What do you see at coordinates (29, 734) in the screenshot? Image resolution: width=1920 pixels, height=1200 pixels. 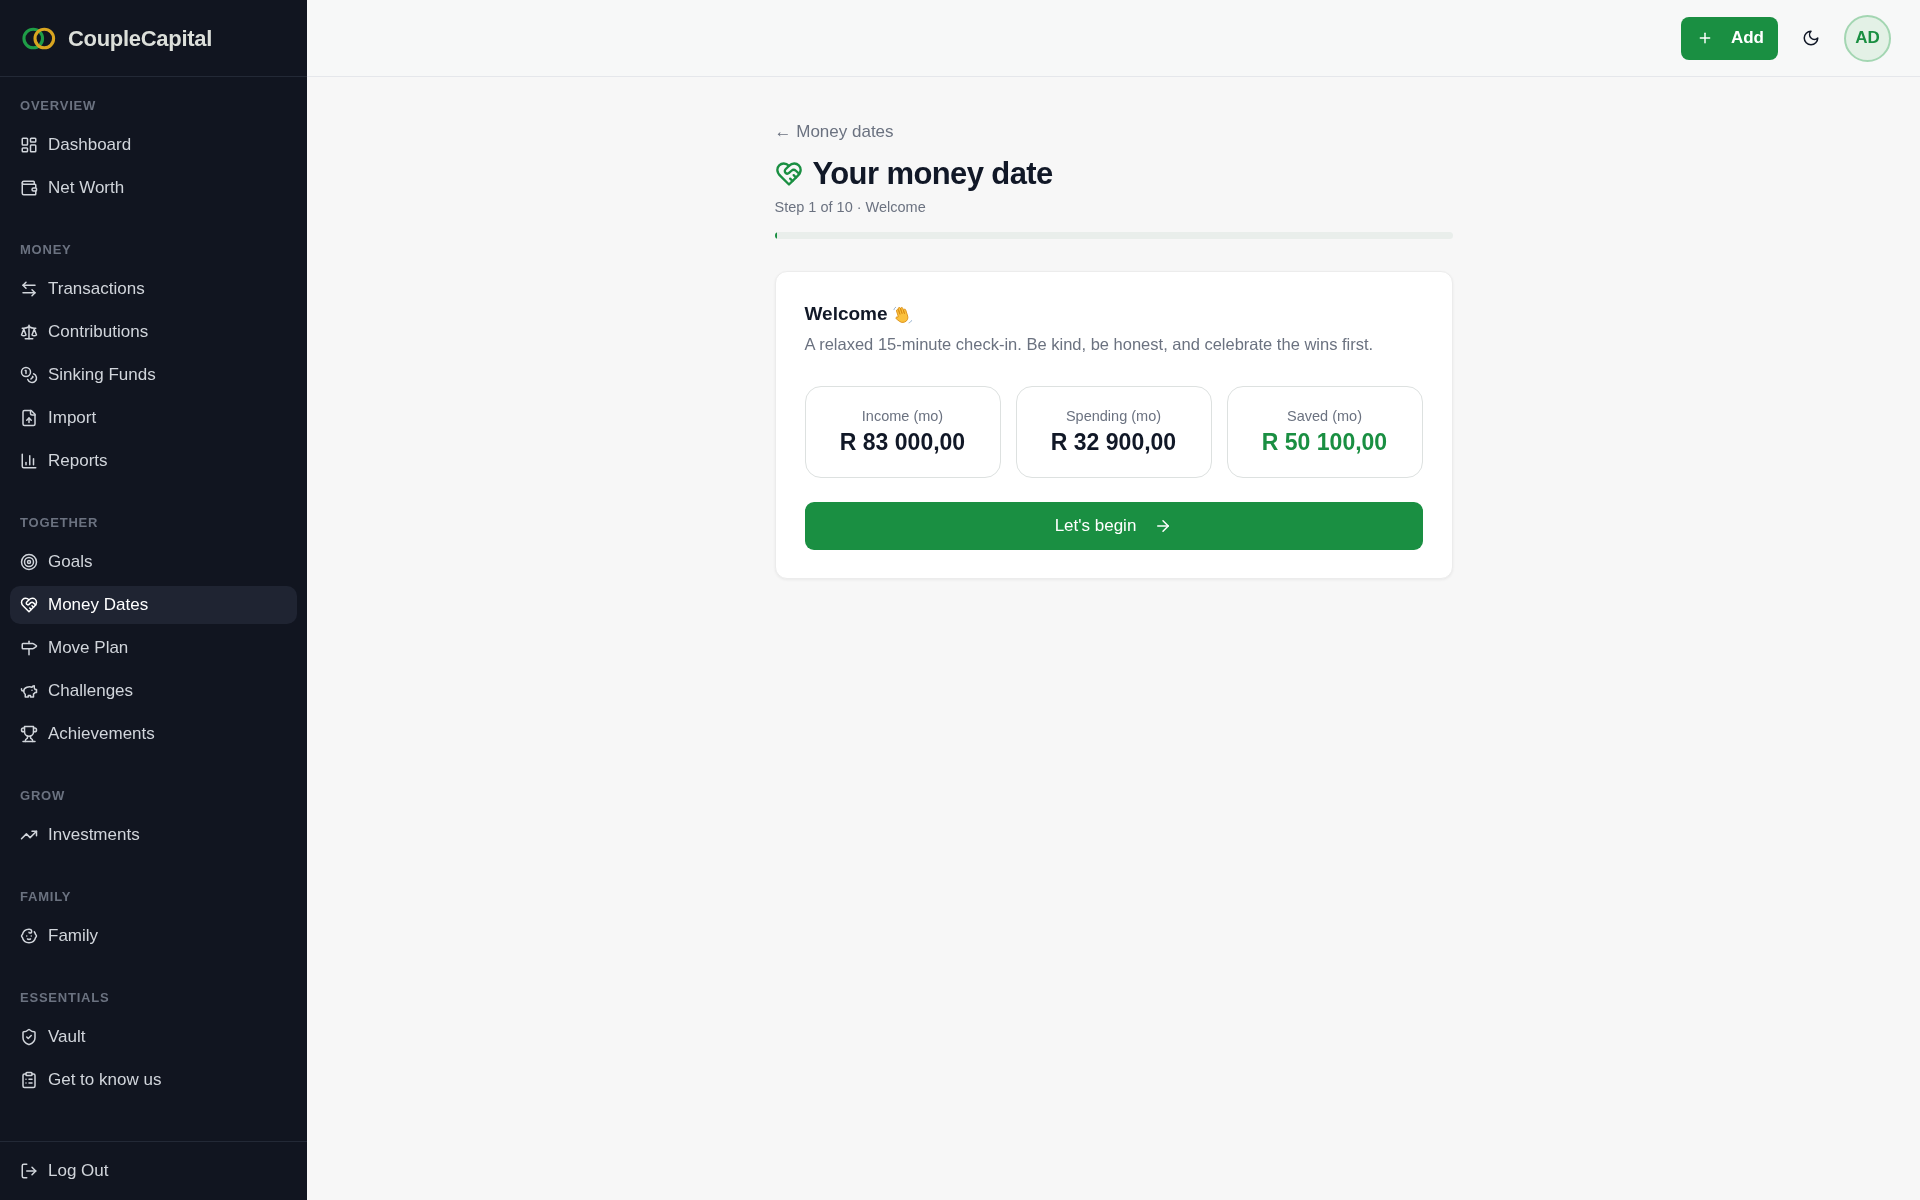 I see `trophy-icon` at bounding box center [29, 734].